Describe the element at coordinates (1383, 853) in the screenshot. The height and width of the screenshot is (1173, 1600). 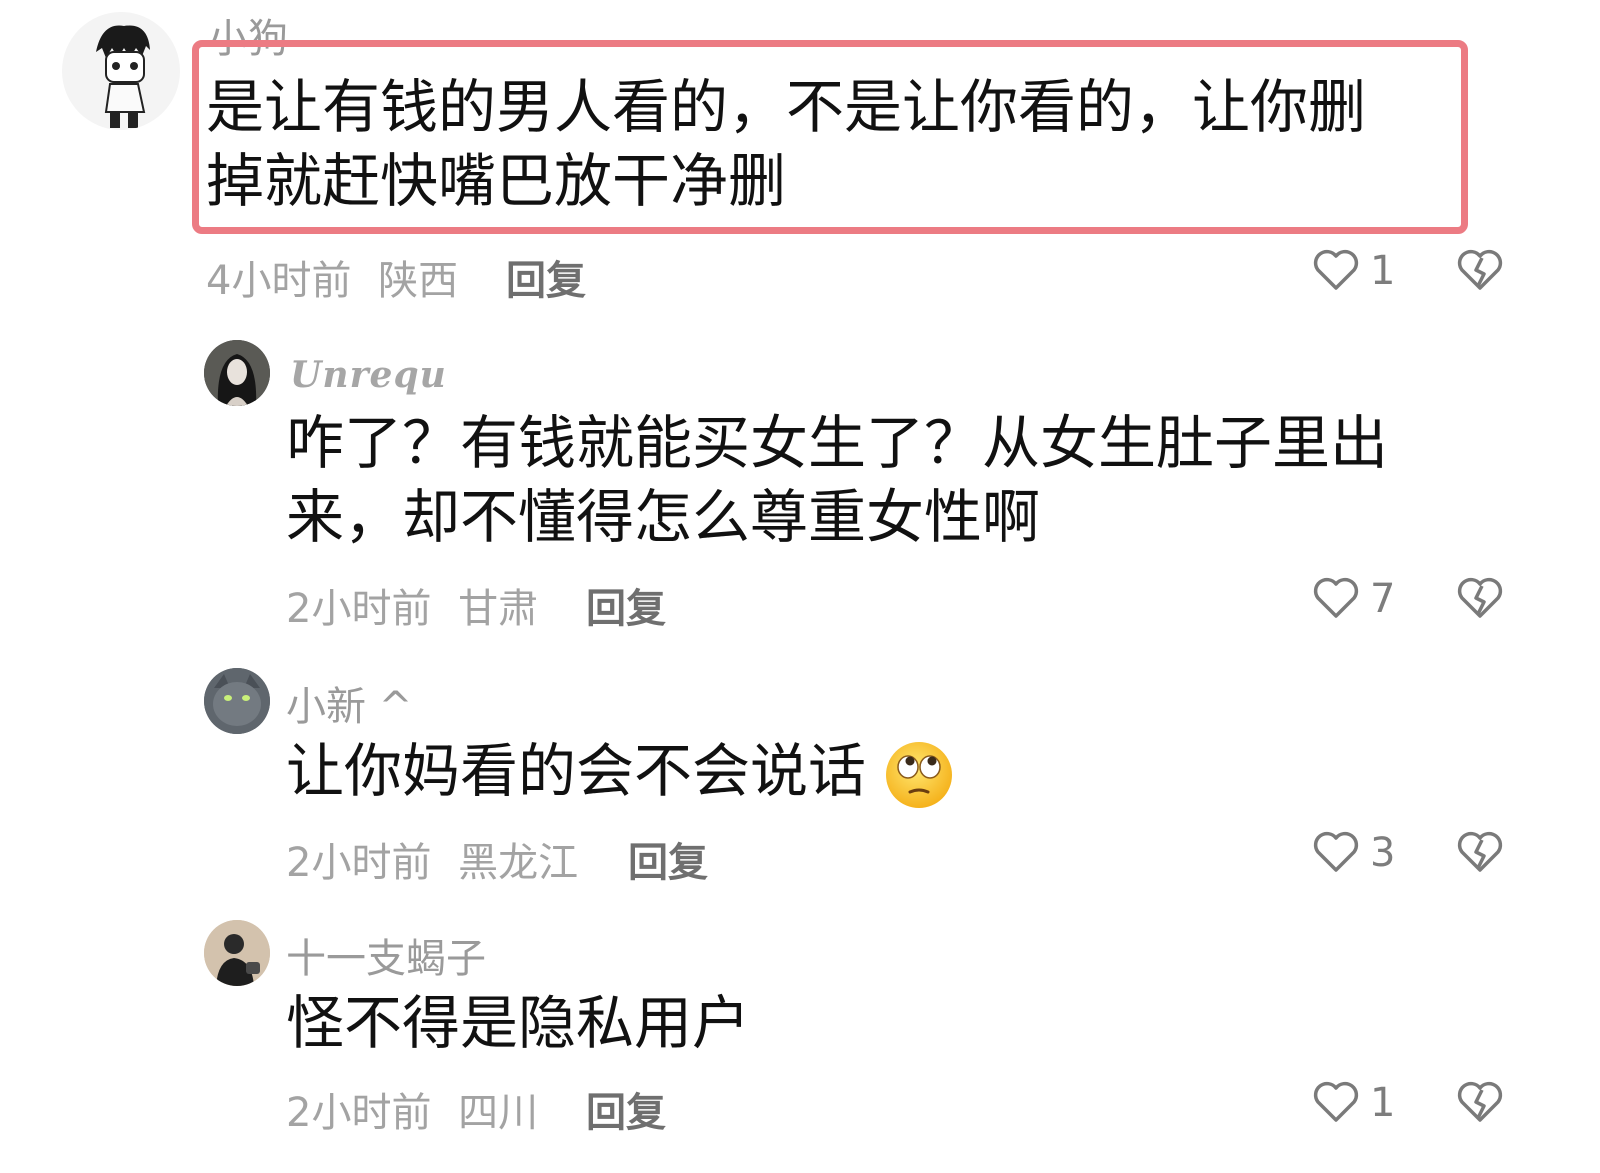
I see `like-count: 3` at that location.